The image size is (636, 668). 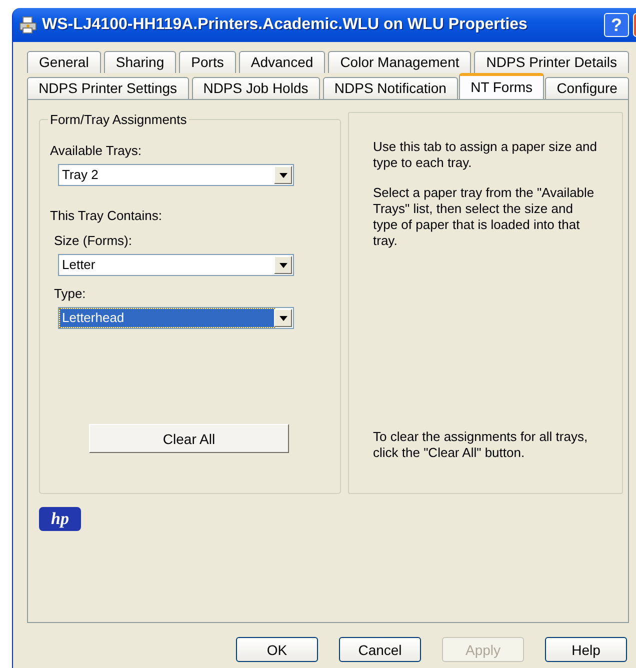 What do you see at coordinates (140, 62) in the screenshot?
I see `tab: Sharing` at bounding box center [140, 62].